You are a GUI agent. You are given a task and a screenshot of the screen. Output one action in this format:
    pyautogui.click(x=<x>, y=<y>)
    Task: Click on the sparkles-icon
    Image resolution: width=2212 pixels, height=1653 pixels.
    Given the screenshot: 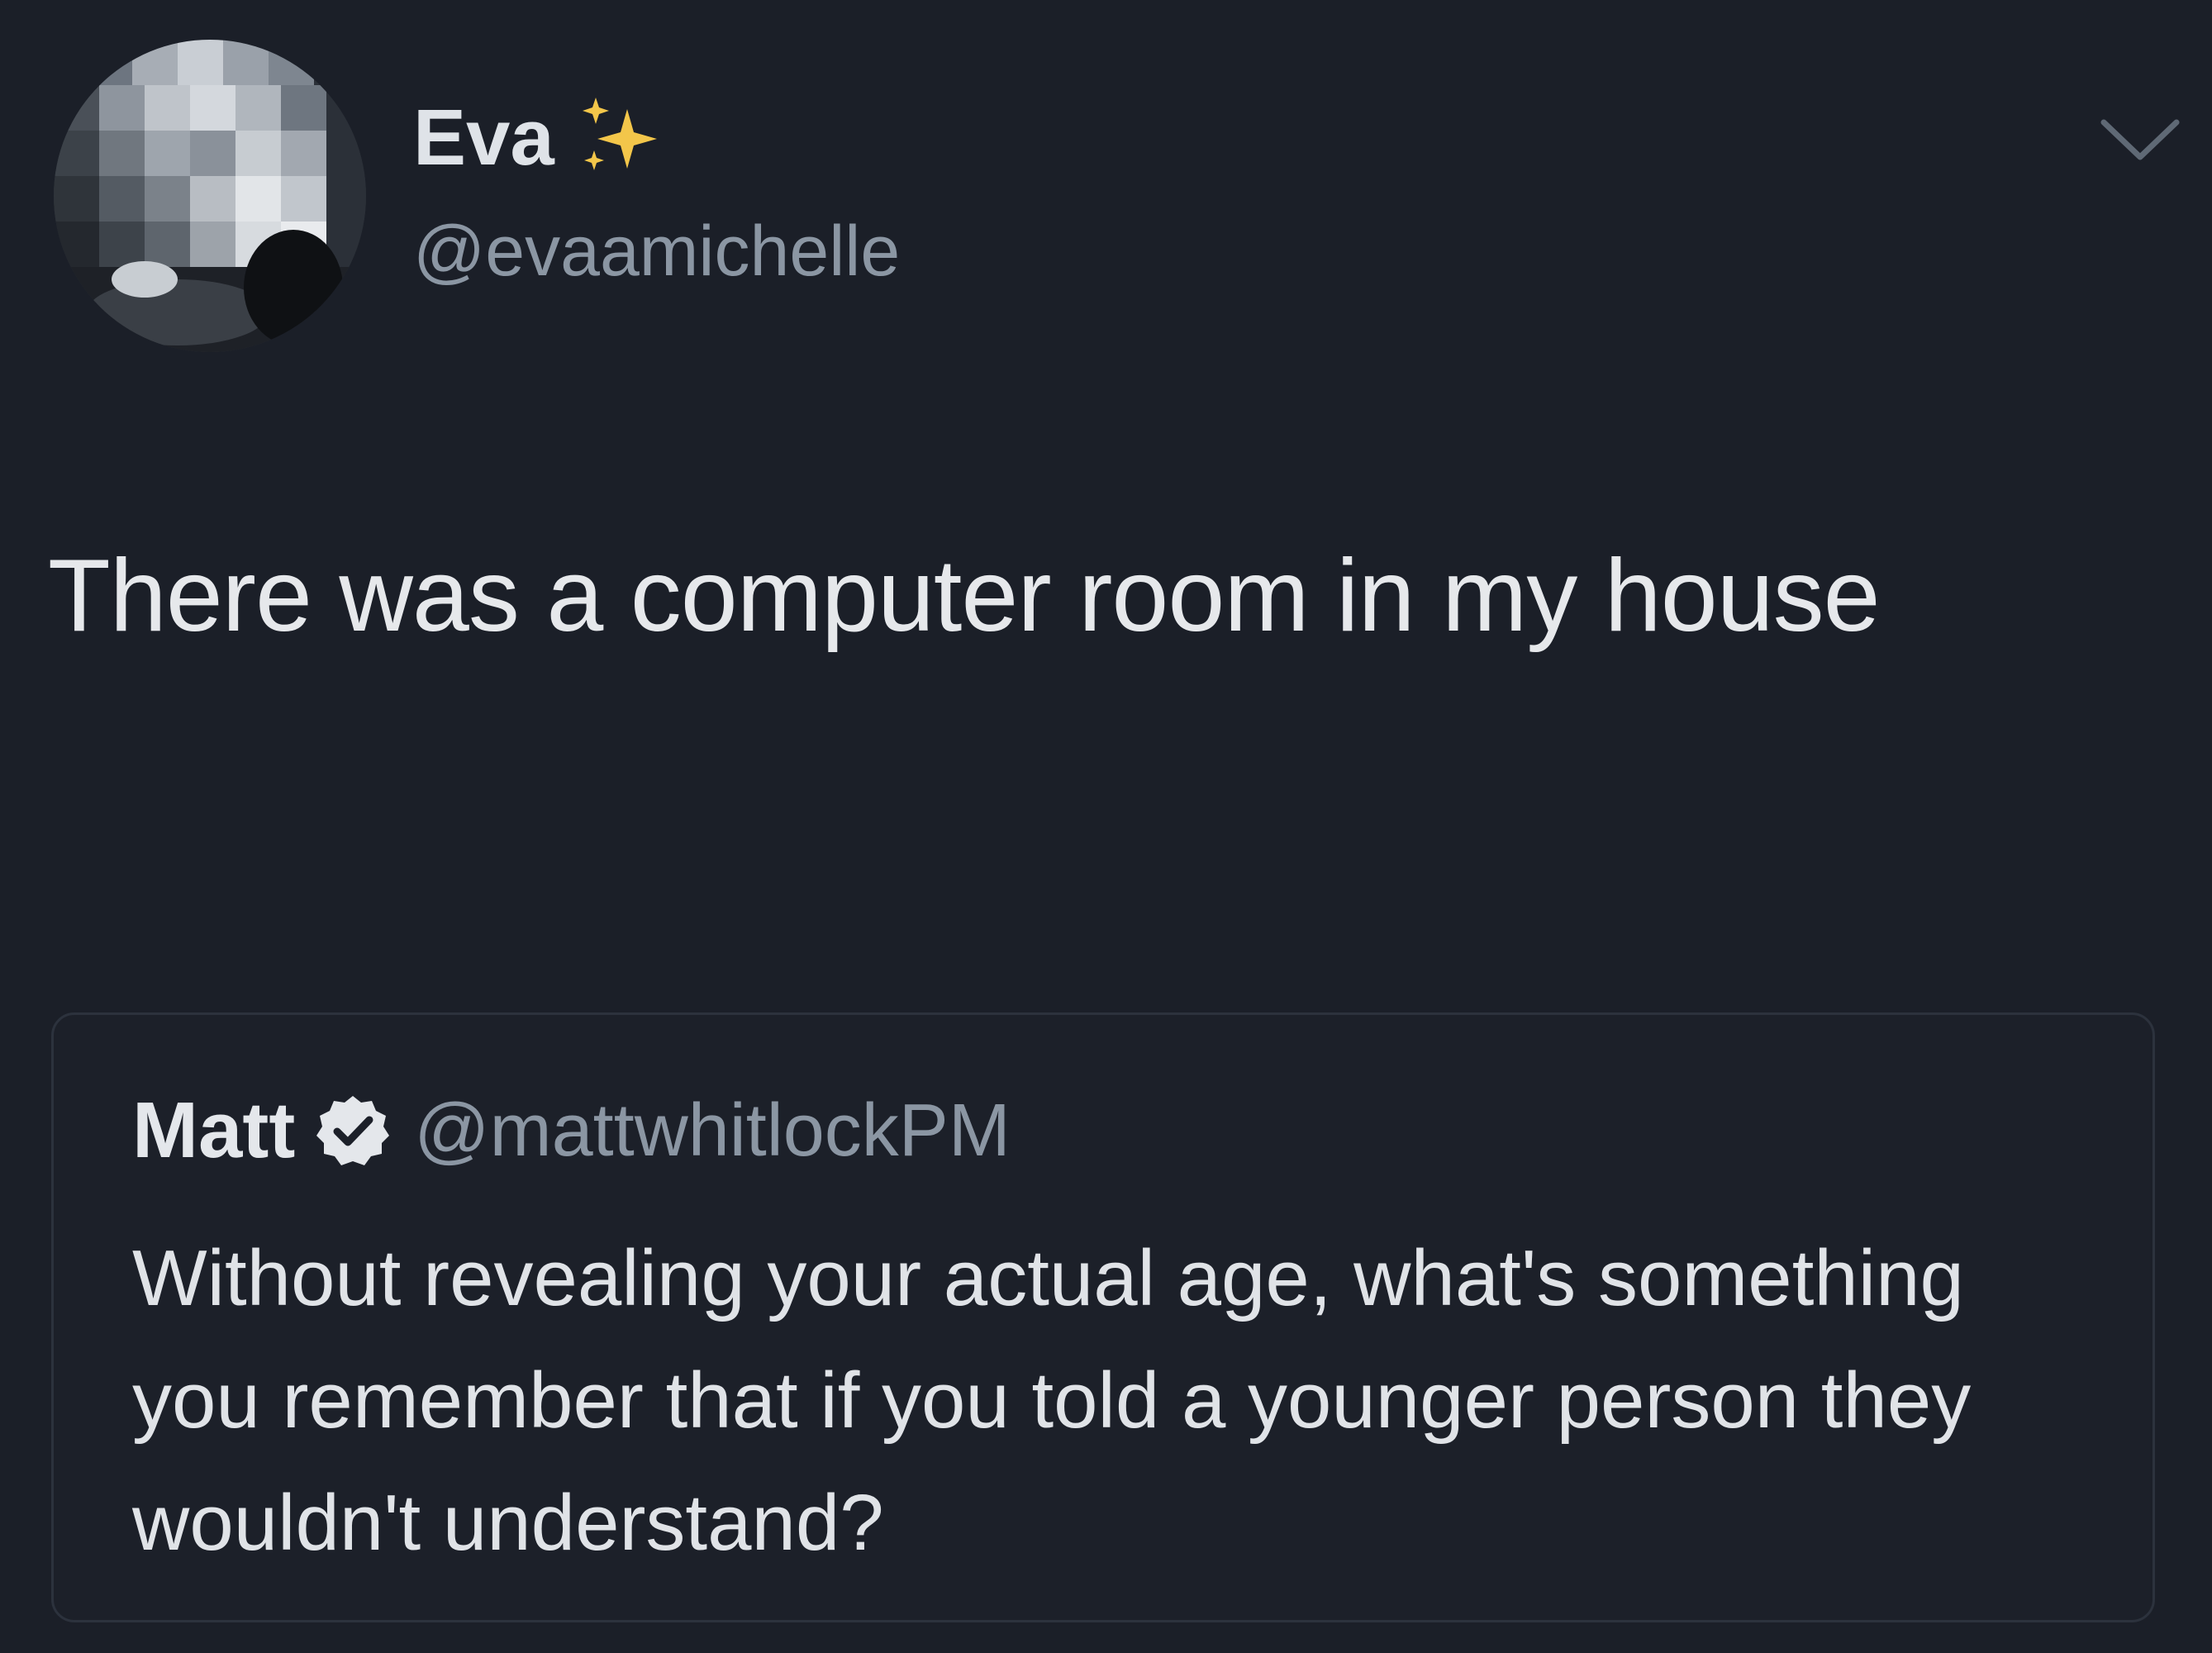 What is the action you would take?
    pyautogui.click(x=621, y=138)
    